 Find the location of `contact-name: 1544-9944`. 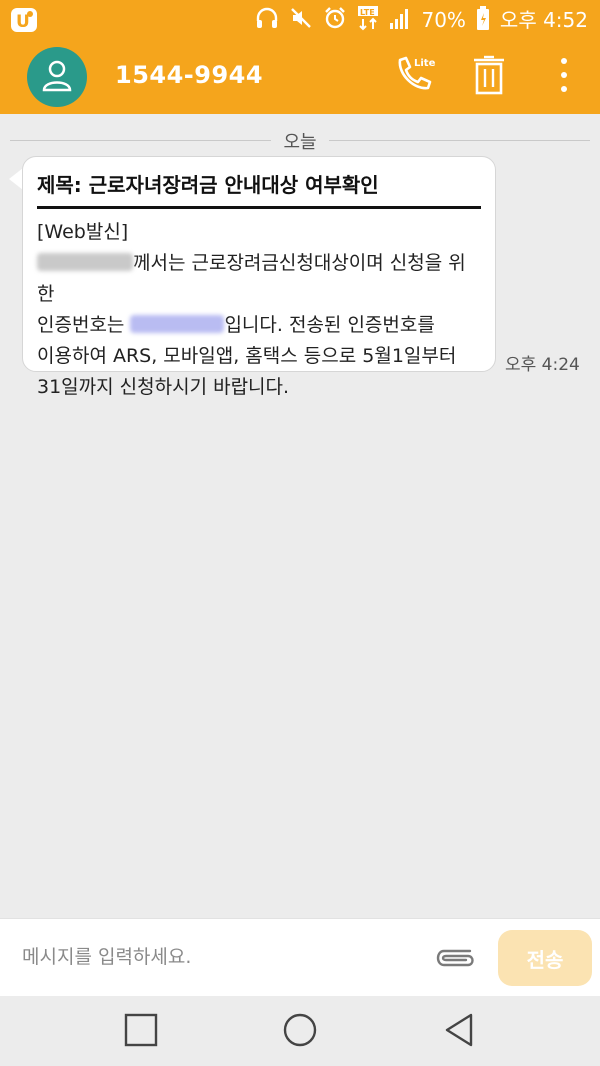

contact-name: 1544-9944 is located at coordinates (189, 75).